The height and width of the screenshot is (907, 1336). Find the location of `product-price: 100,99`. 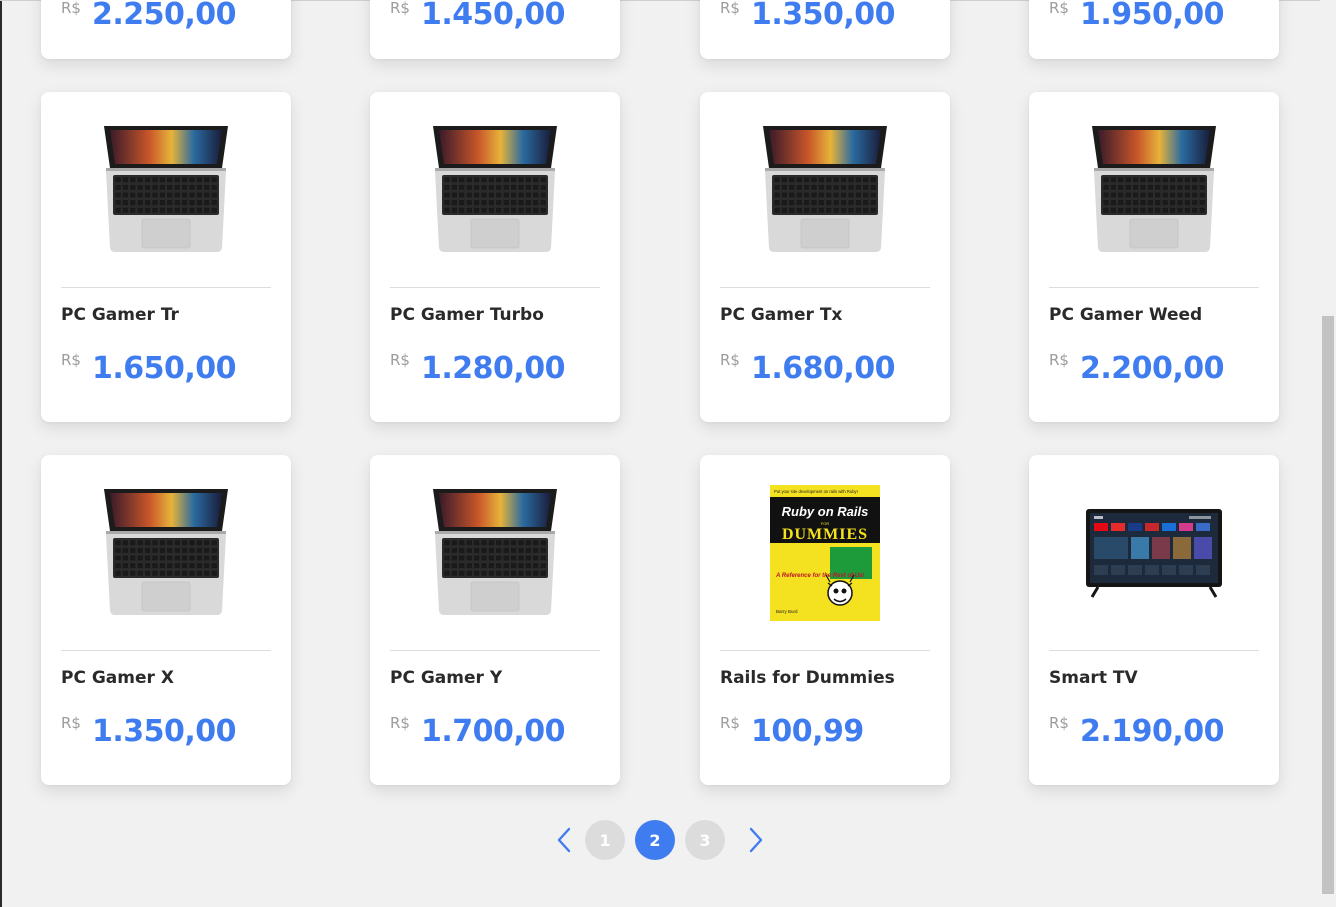

product-price: 100,99 is located at coordinates (807, 731).